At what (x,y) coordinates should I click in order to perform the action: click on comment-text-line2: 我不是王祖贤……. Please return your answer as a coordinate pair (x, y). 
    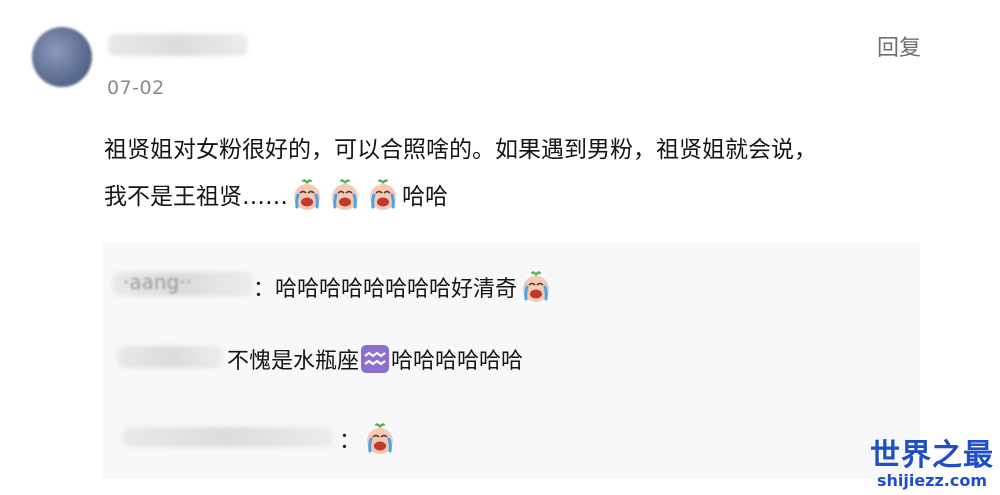
    Looking at the image, I should click on (196, 197).